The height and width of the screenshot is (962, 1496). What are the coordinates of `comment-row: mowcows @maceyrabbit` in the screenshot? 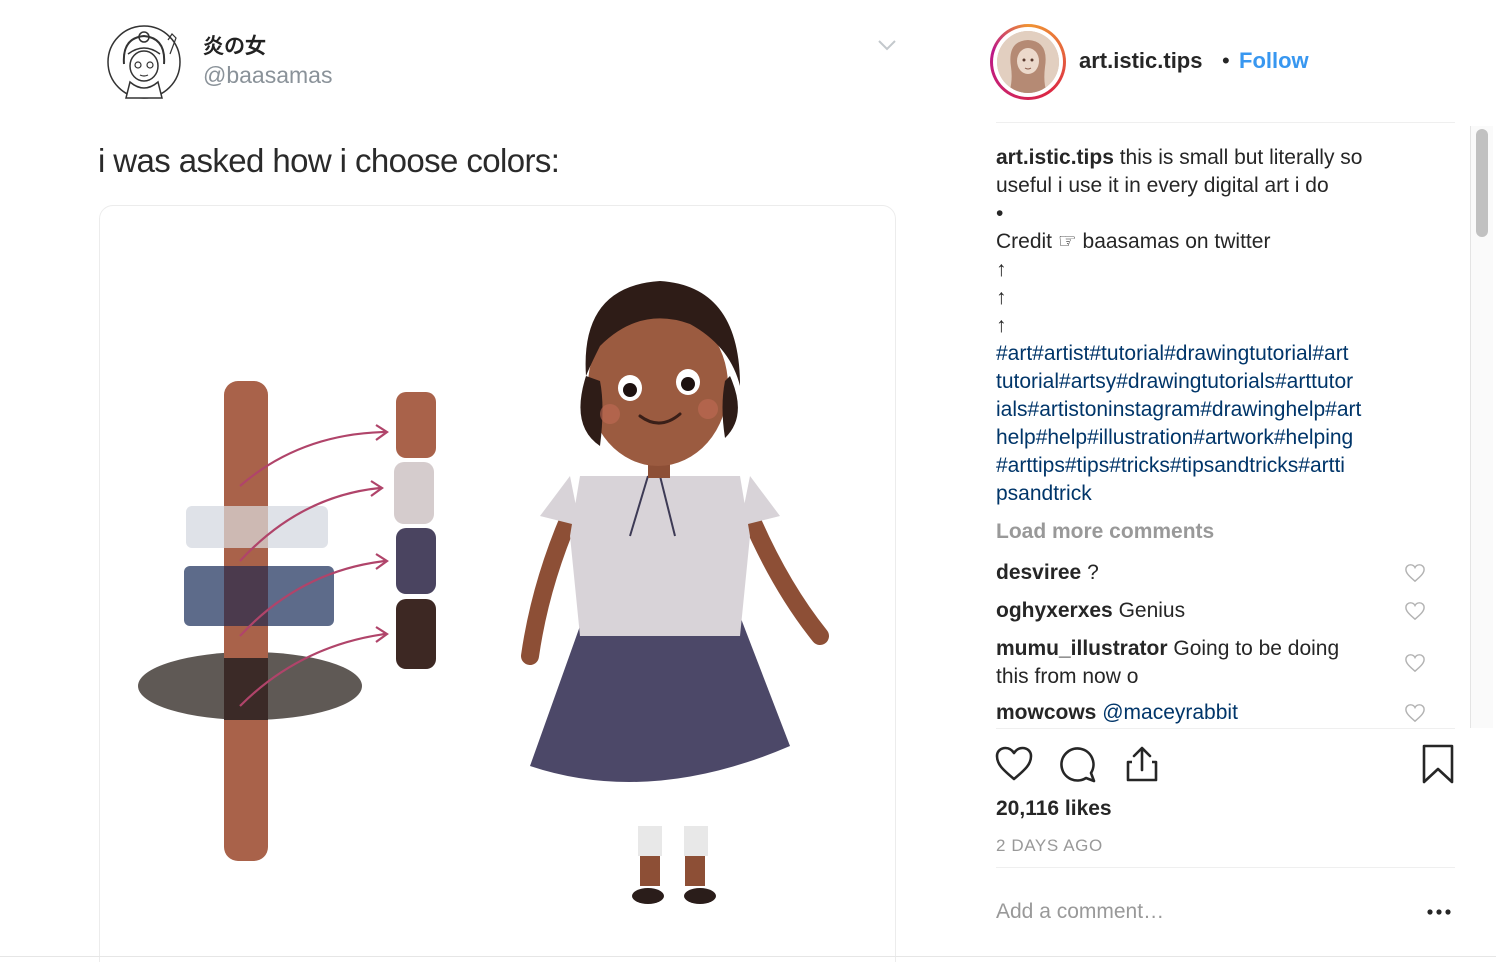 It's located at (1216, 713).